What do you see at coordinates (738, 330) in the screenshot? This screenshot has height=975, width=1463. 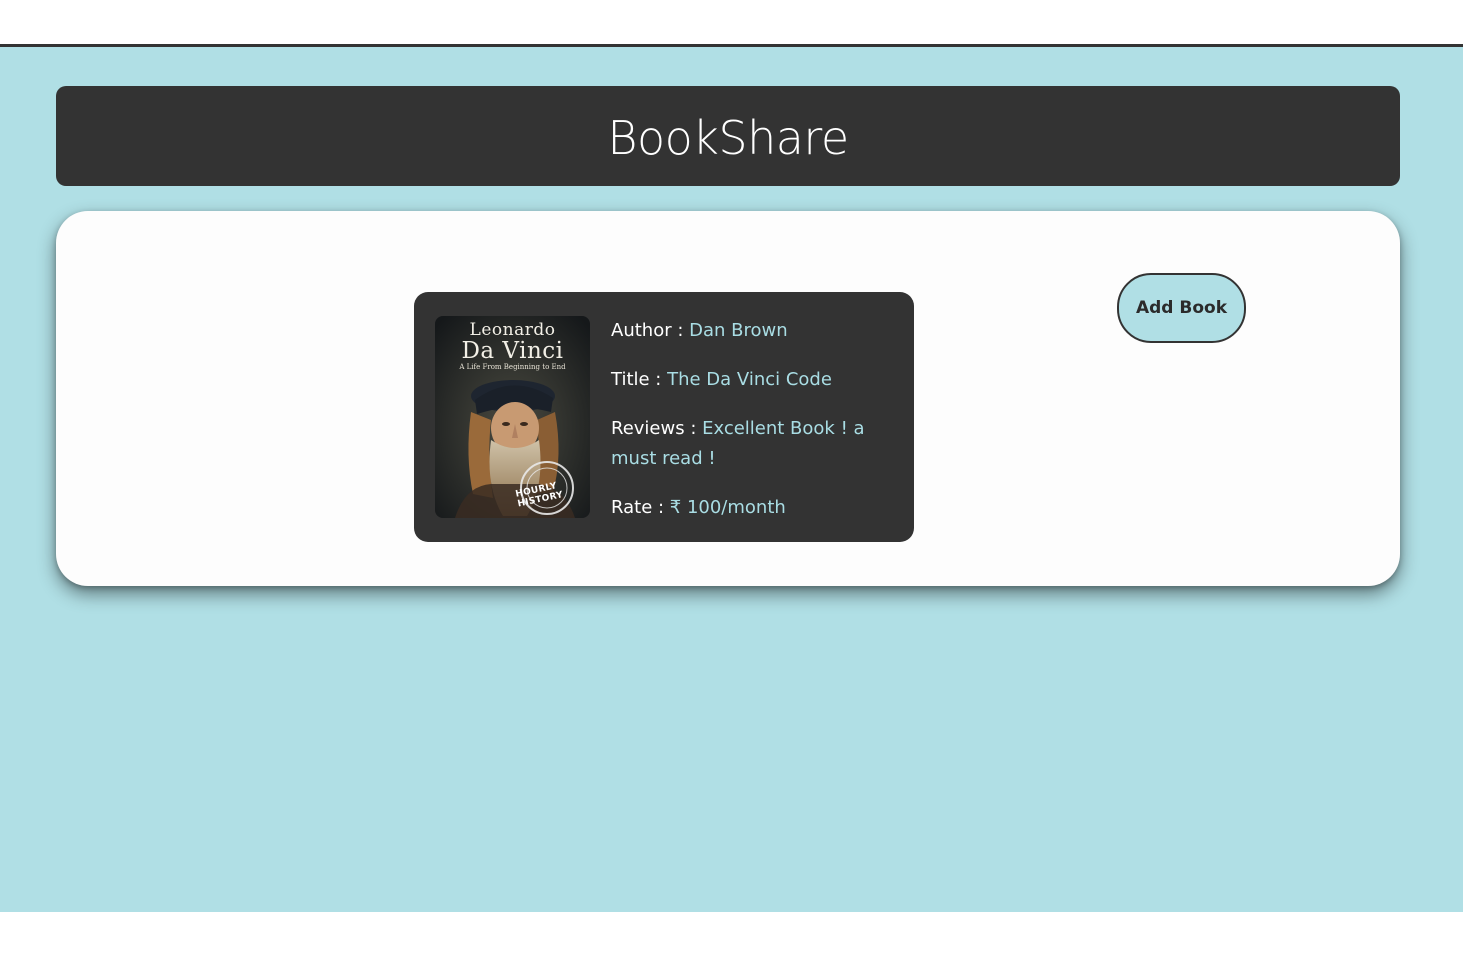 I see `author-value: Dan Brown` at bounding box center [738, 330].